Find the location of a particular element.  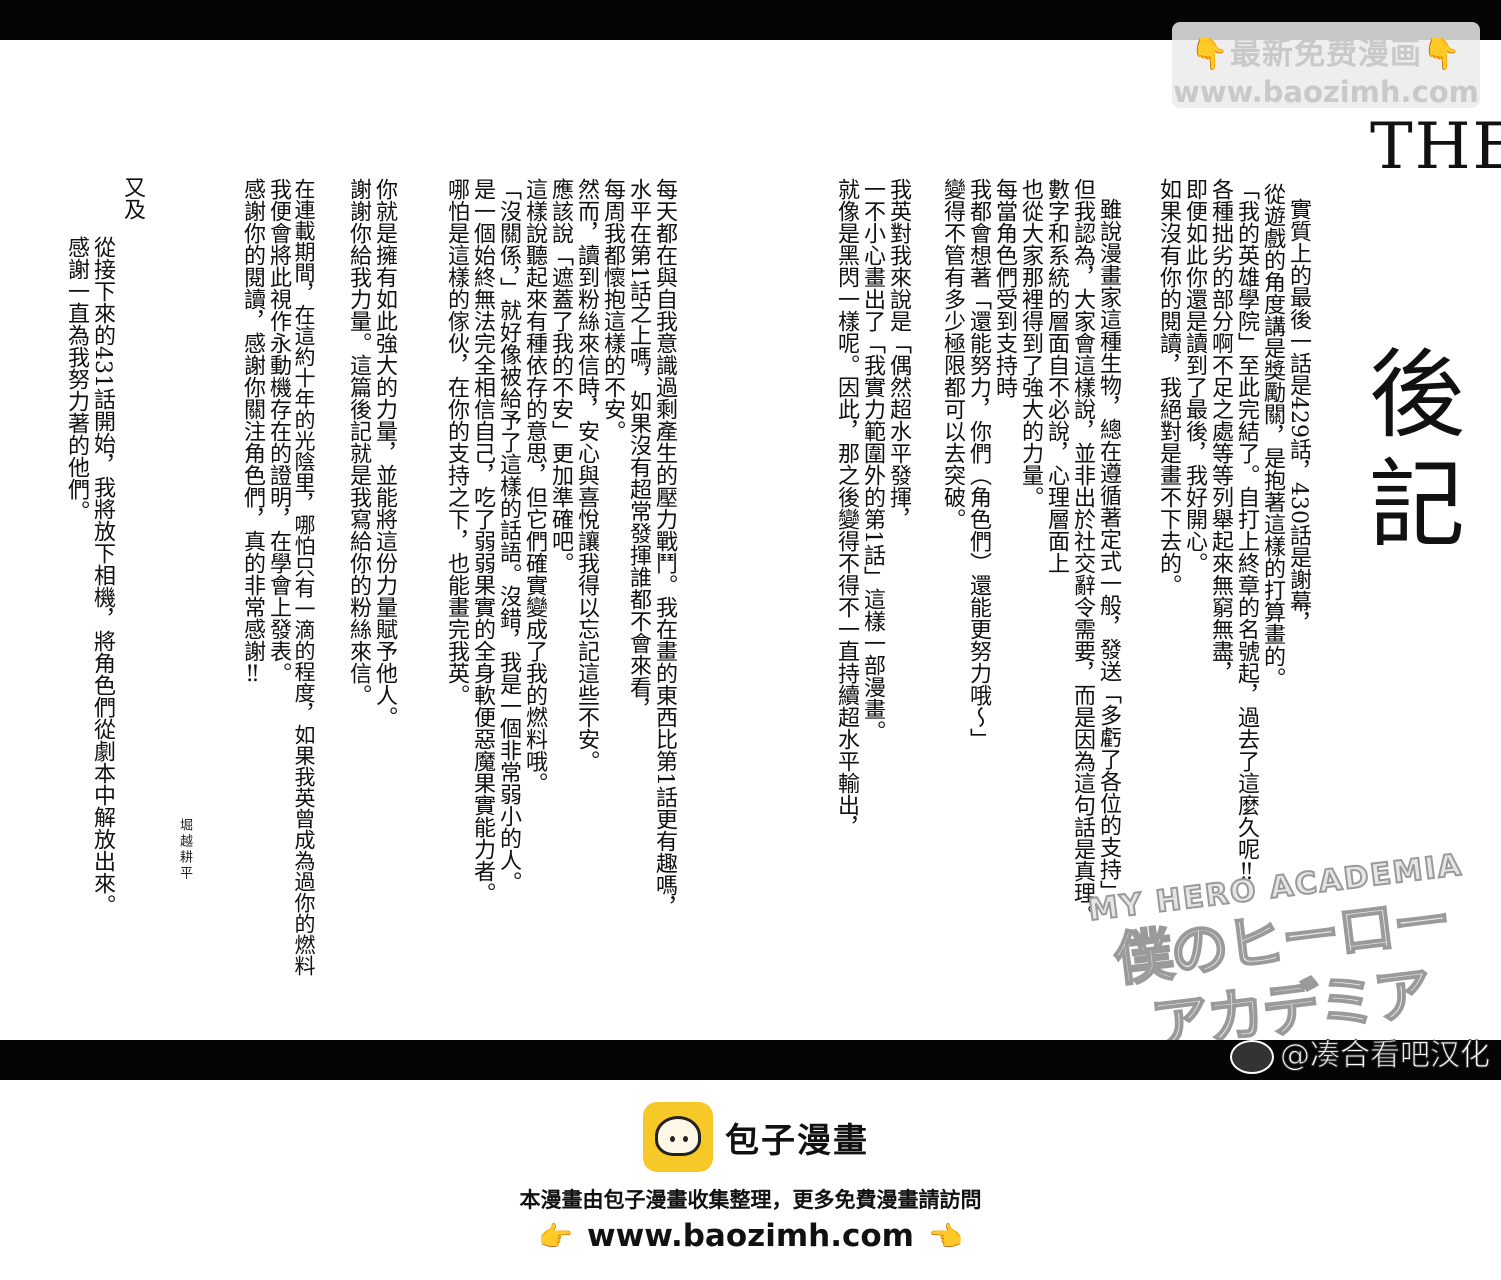

pointing-right-hand-icon: 👉 is located at coordinates (556, 1236).